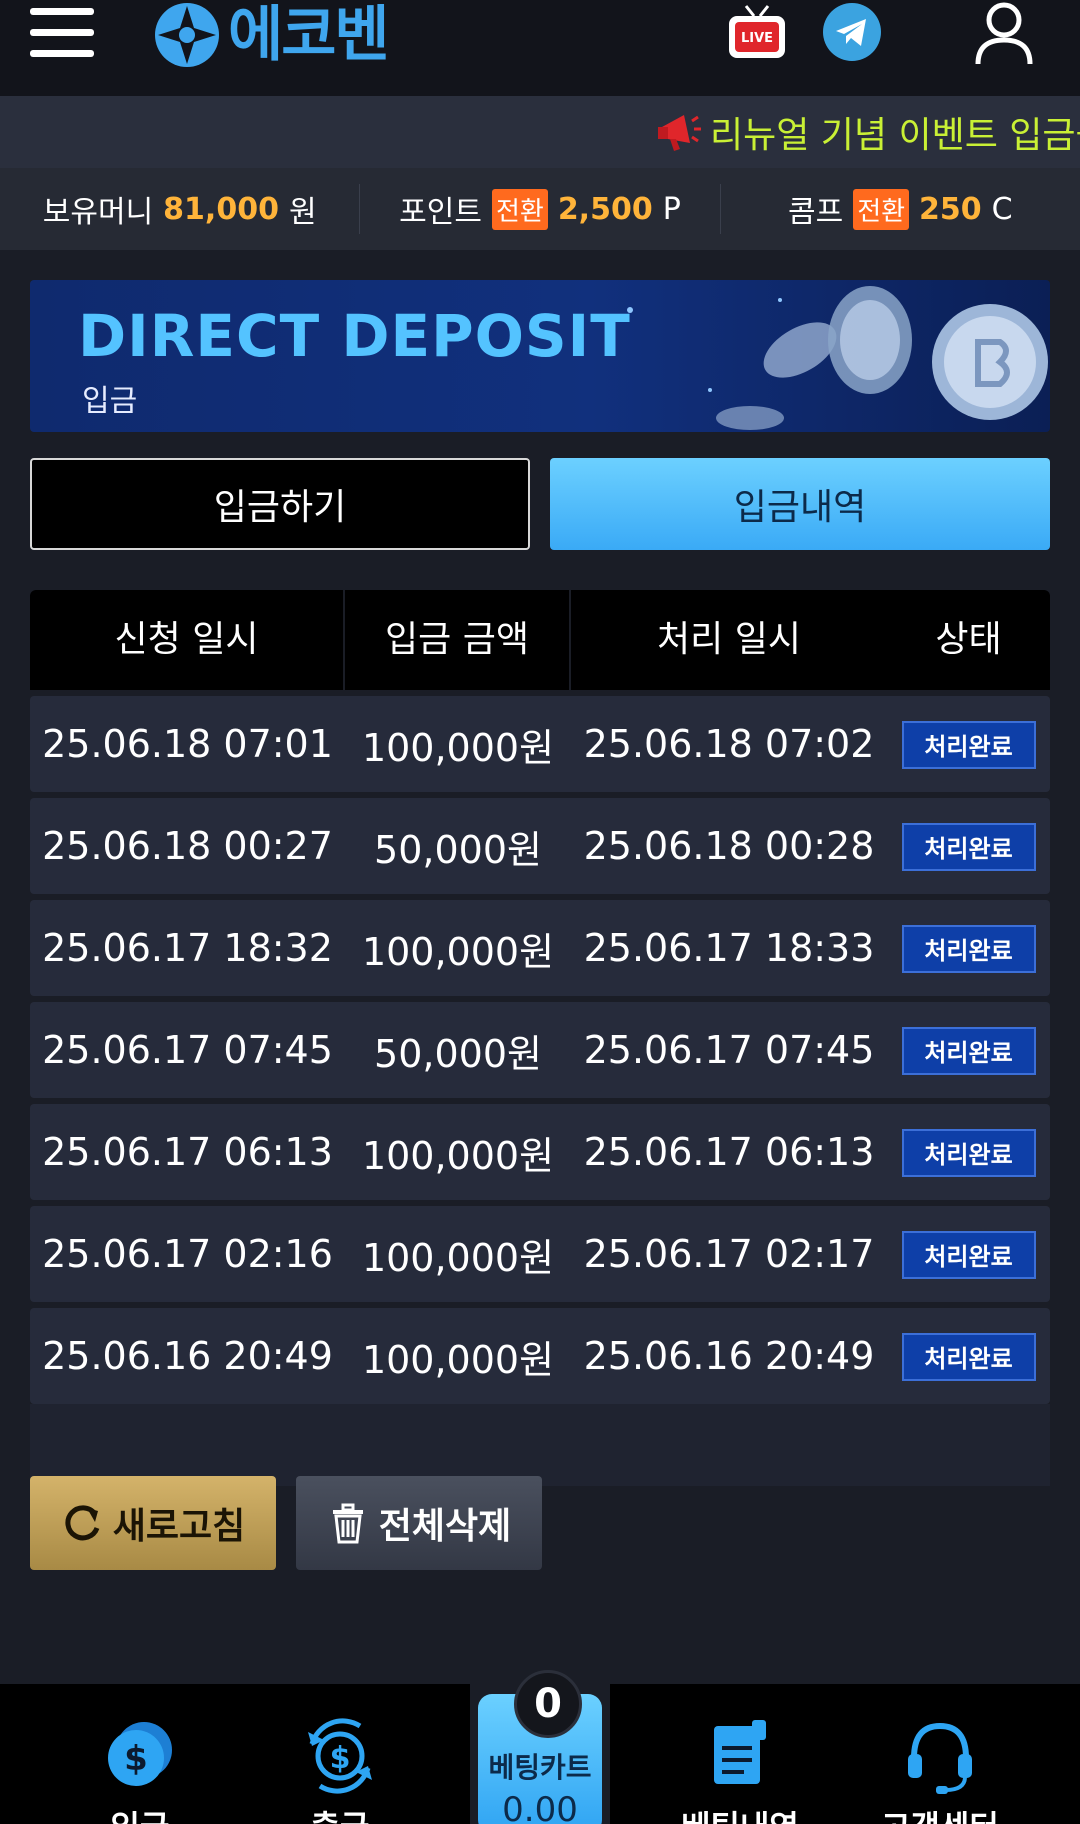  I want to click on comp-value: 250, so click(950, 209).